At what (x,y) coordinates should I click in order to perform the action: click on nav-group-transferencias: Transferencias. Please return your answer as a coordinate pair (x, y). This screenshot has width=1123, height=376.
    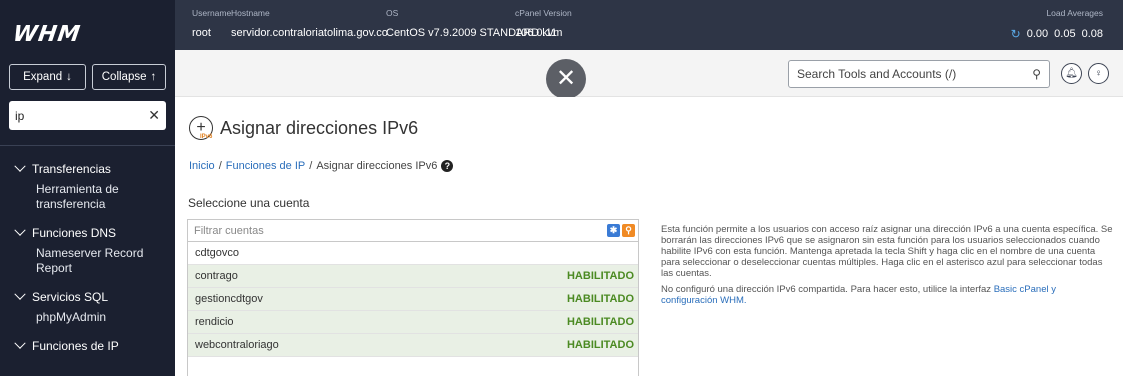
    Looking at the image, I should click on (87, 169).